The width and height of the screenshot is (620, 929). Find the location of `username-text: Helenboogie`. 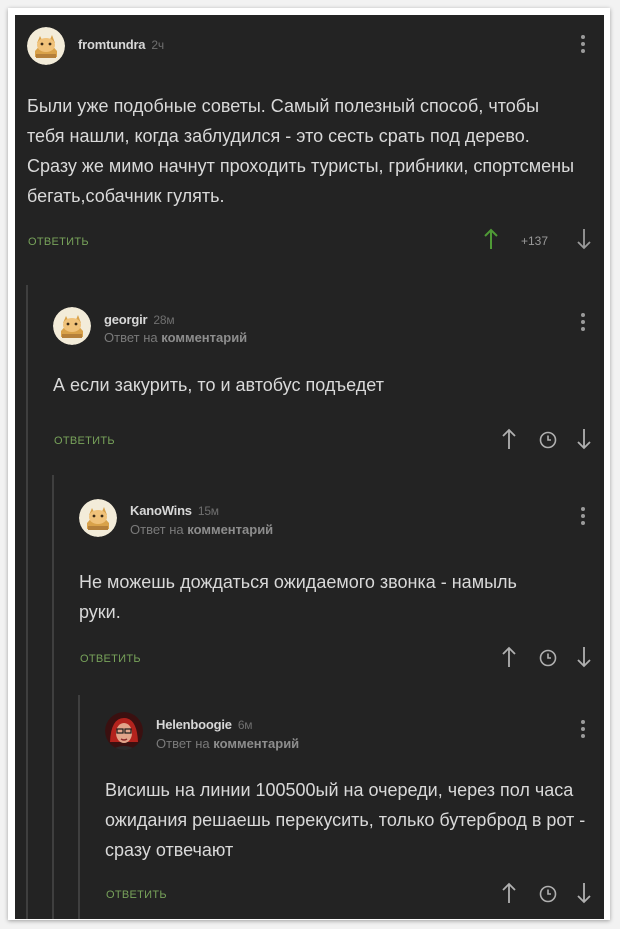

username-text: Helenboogie is located at coordinates (194, 724).